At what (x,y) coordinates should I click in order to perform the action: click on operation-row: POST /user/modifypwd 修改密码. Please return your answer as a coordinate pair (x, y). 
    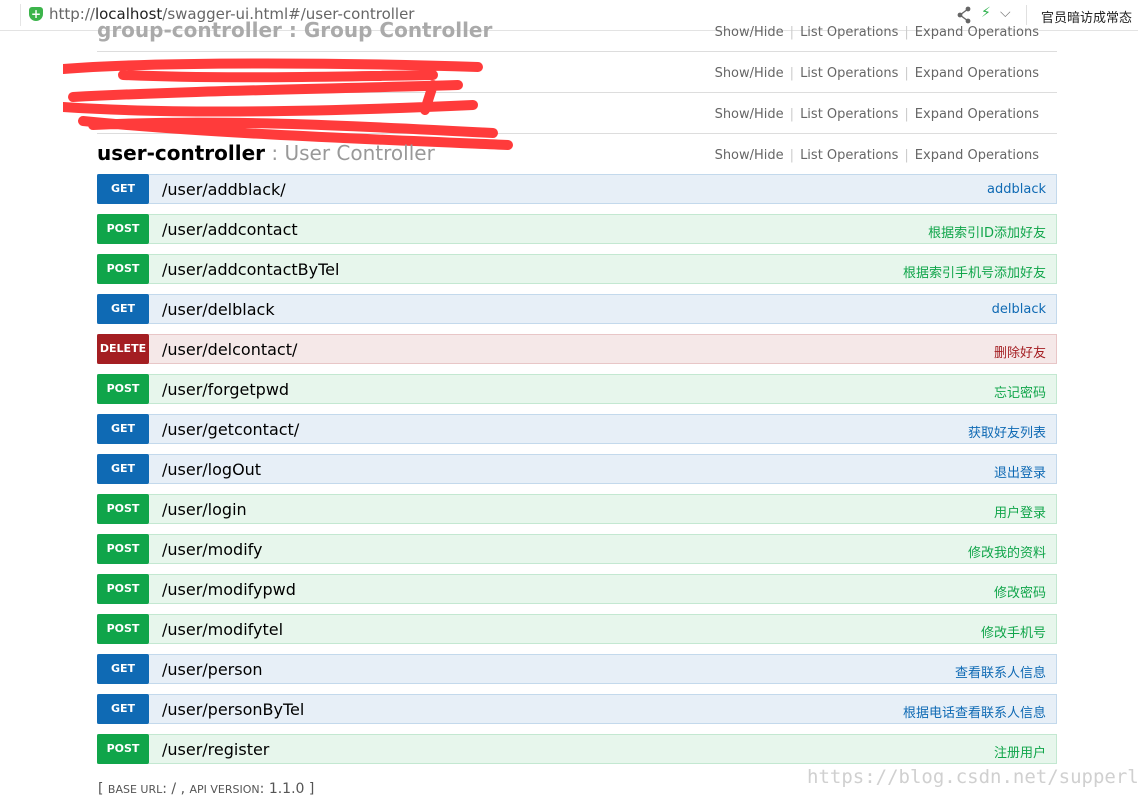
    Looking at the image, I should click on (577, 589).